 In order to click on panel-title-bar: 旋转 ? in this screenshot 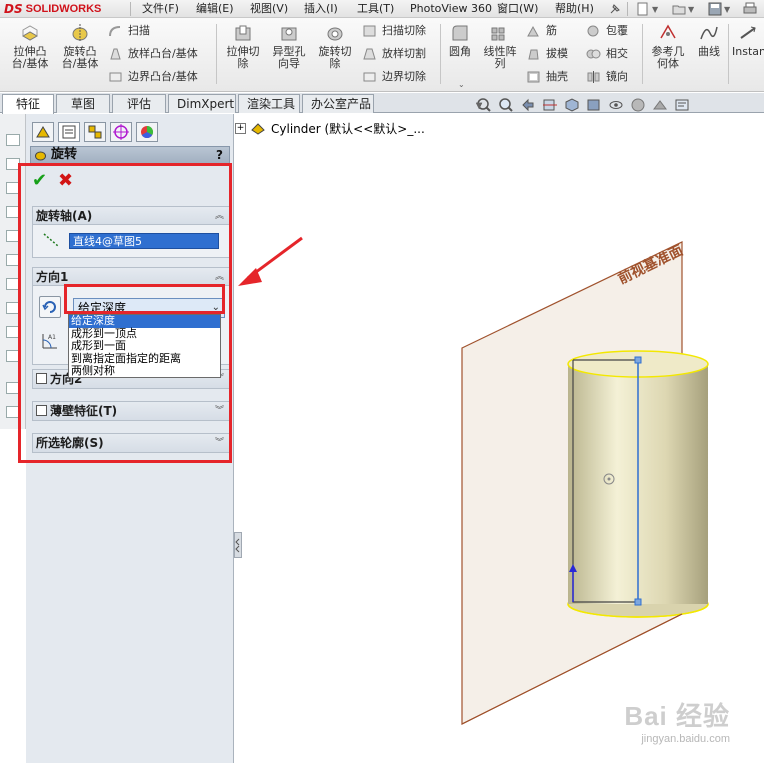, I will do `click(130, 155)`.